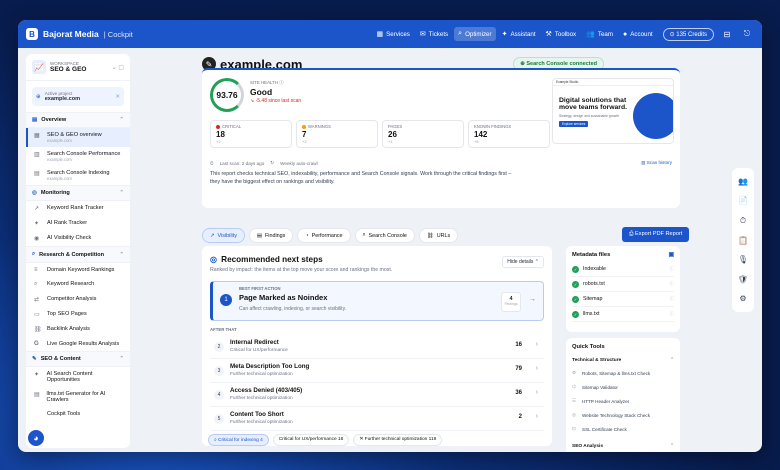  What do you see at coordinates (398, 440) in the screenshot?
I see `chip-further-optimization: ✕ Further technical optimization 119` at bounding box center [398, 440].